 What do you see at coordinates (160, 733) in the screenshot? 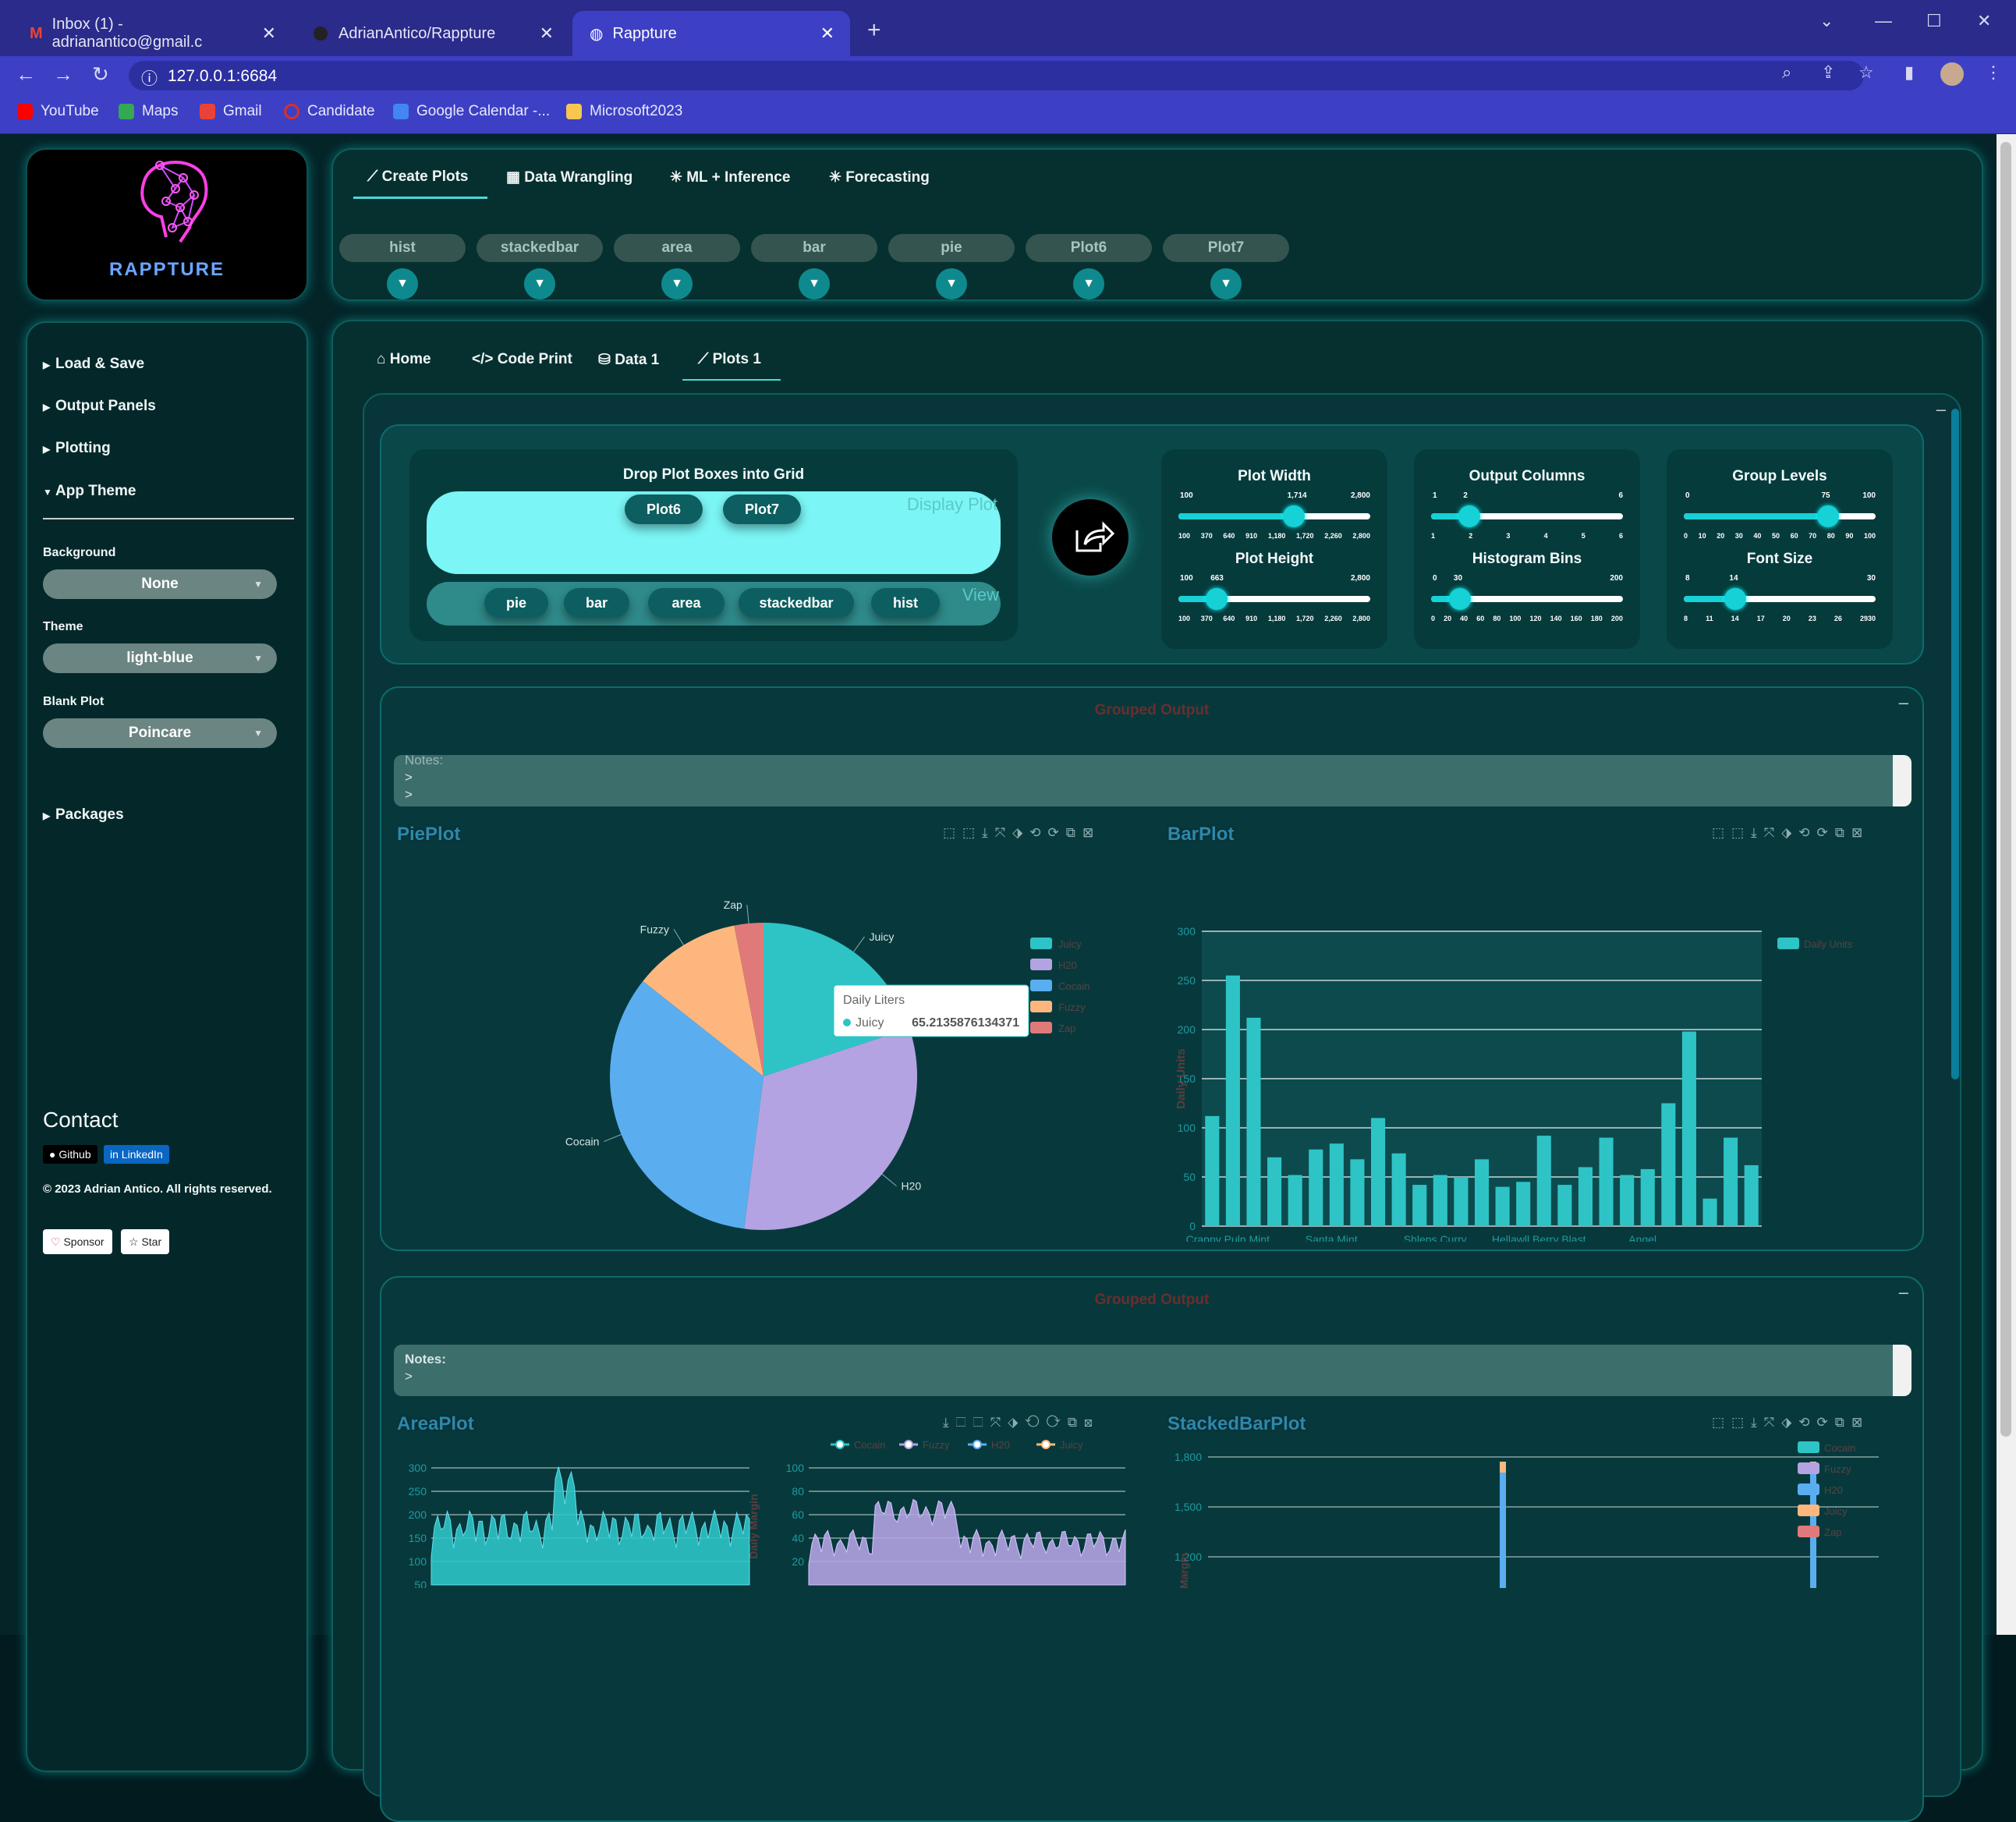
I see `blank-plot-select: Poincare ▼` at bounding box center [160, 733].